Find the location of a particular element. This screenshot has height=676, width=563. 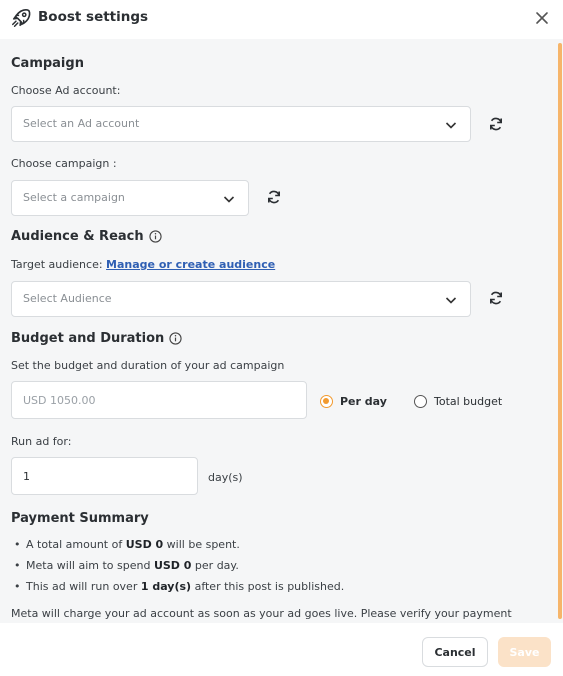

total-budget-label: Total budget is located at coordinates (468, 401).